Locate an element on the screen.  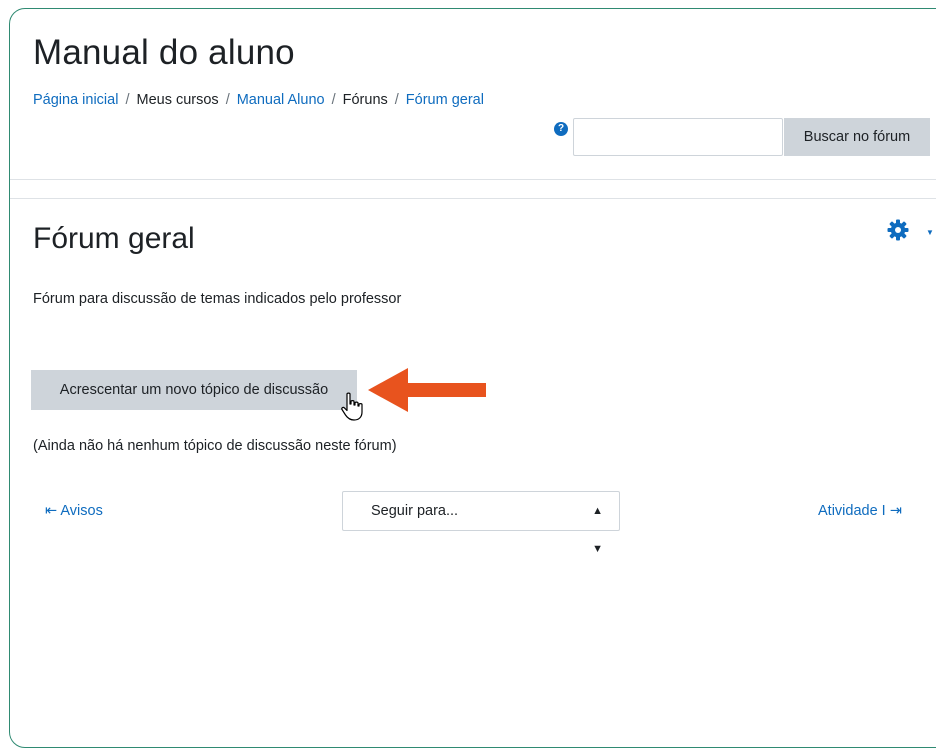
arrow-right-icon: ⇥ is located at coordinates (895, 511).